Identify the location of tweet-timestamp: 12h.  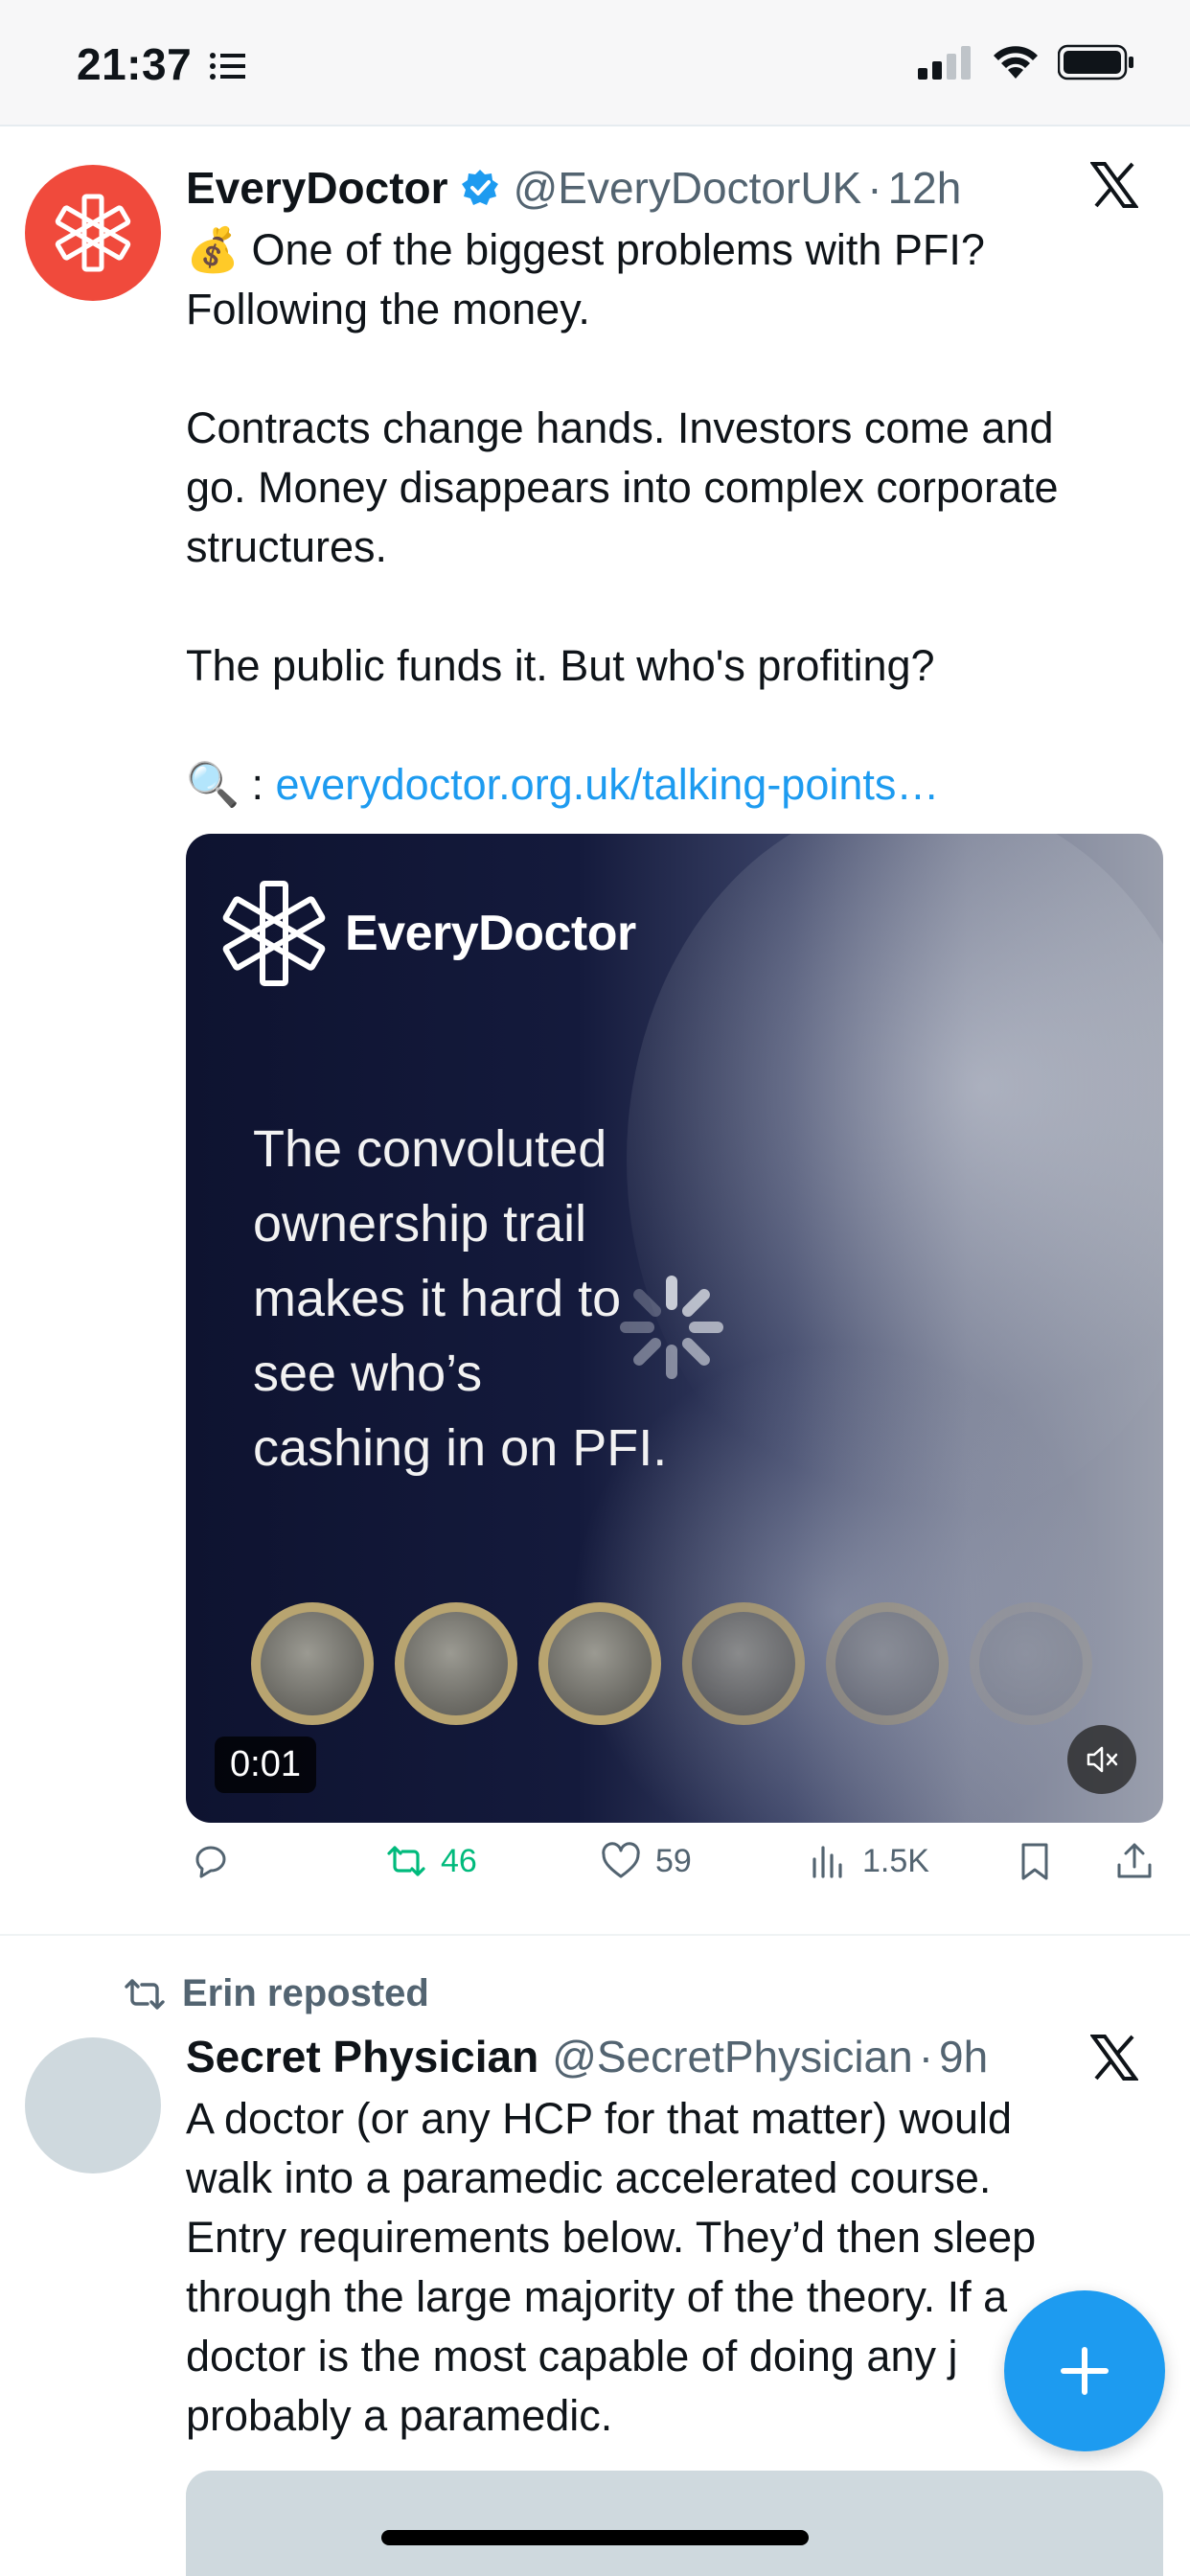
(925, 188).